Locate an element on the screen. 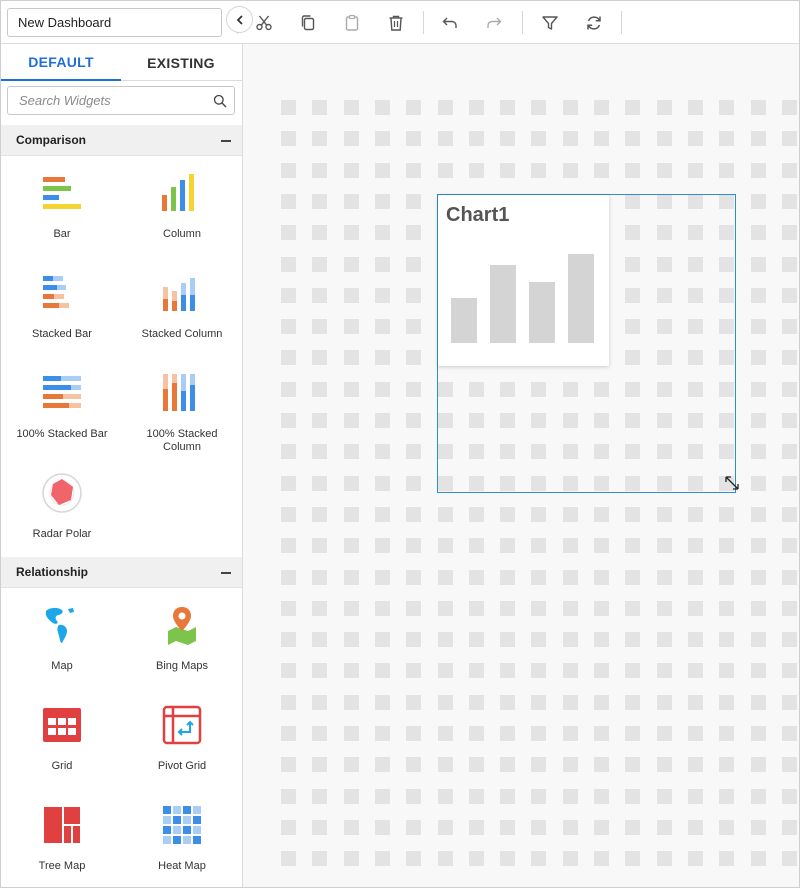  widget-column: Column is located at coordinates (182, 209).